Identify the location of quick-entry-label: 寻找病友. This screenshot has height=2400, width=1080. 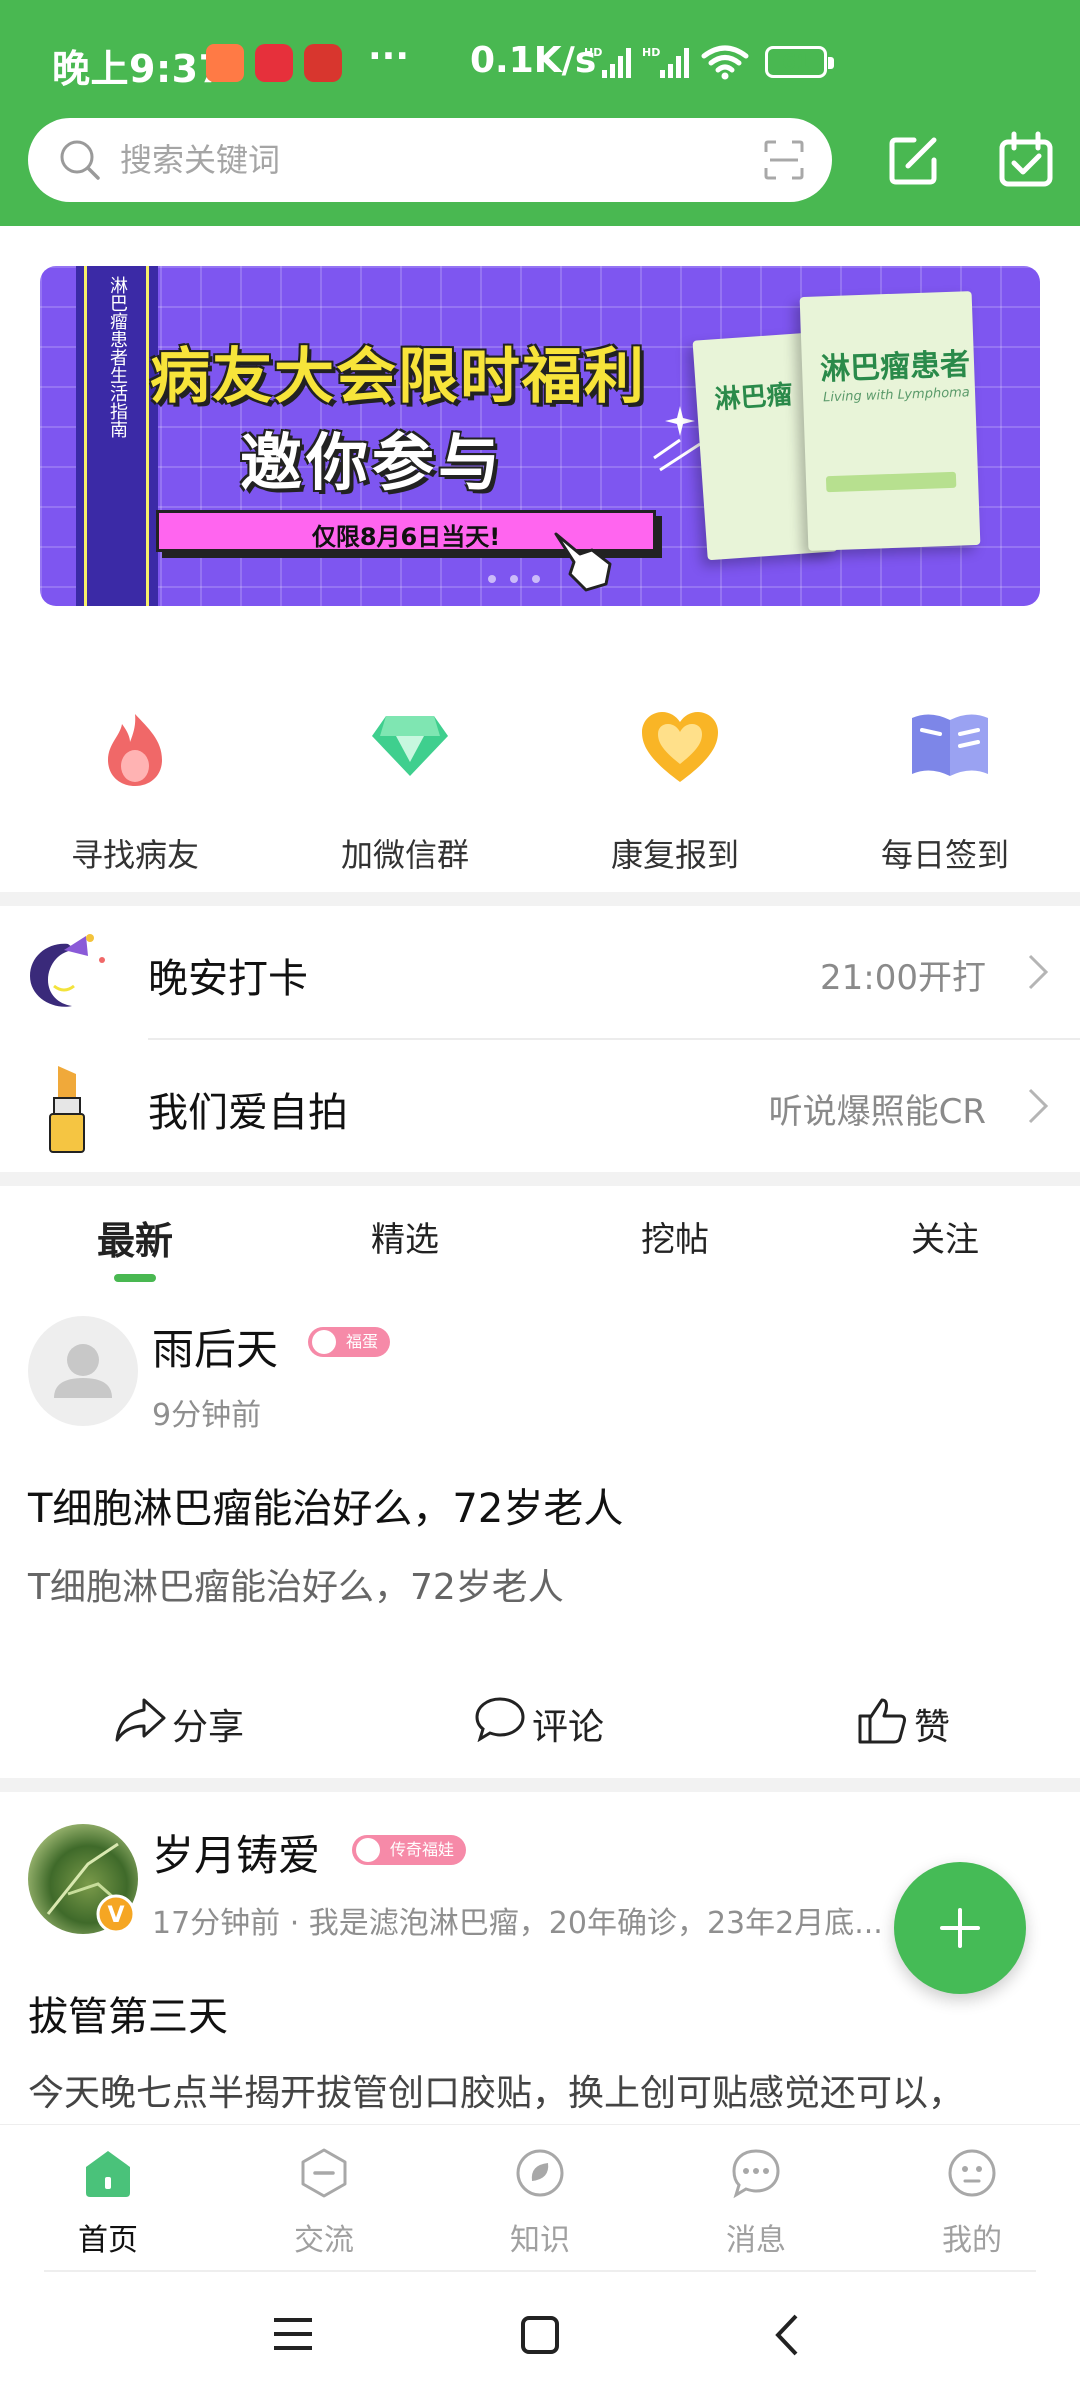
(134, 855).